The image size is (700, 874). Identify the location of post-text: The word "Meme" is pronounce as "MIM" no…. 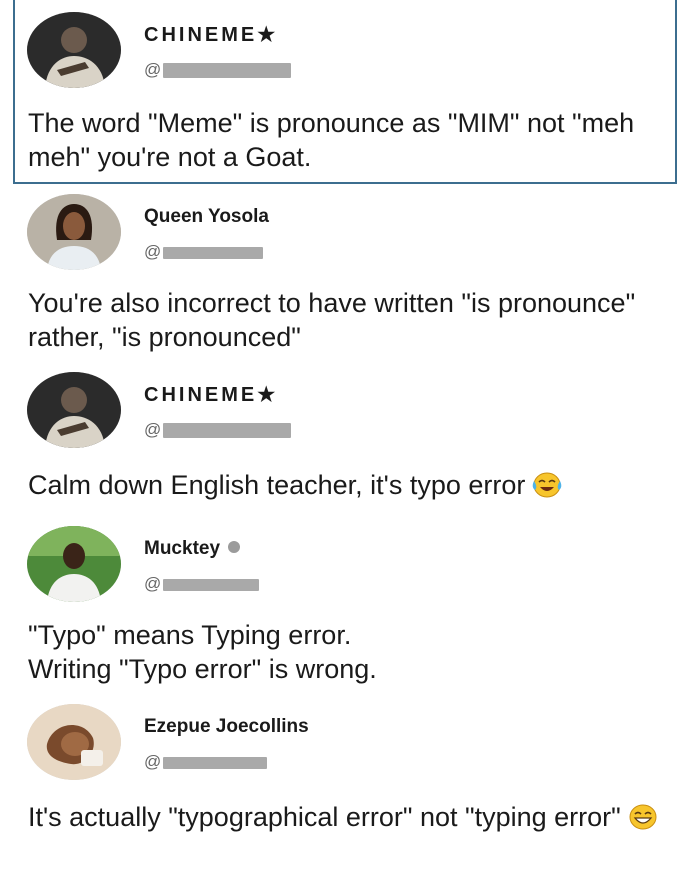
(331, 140).